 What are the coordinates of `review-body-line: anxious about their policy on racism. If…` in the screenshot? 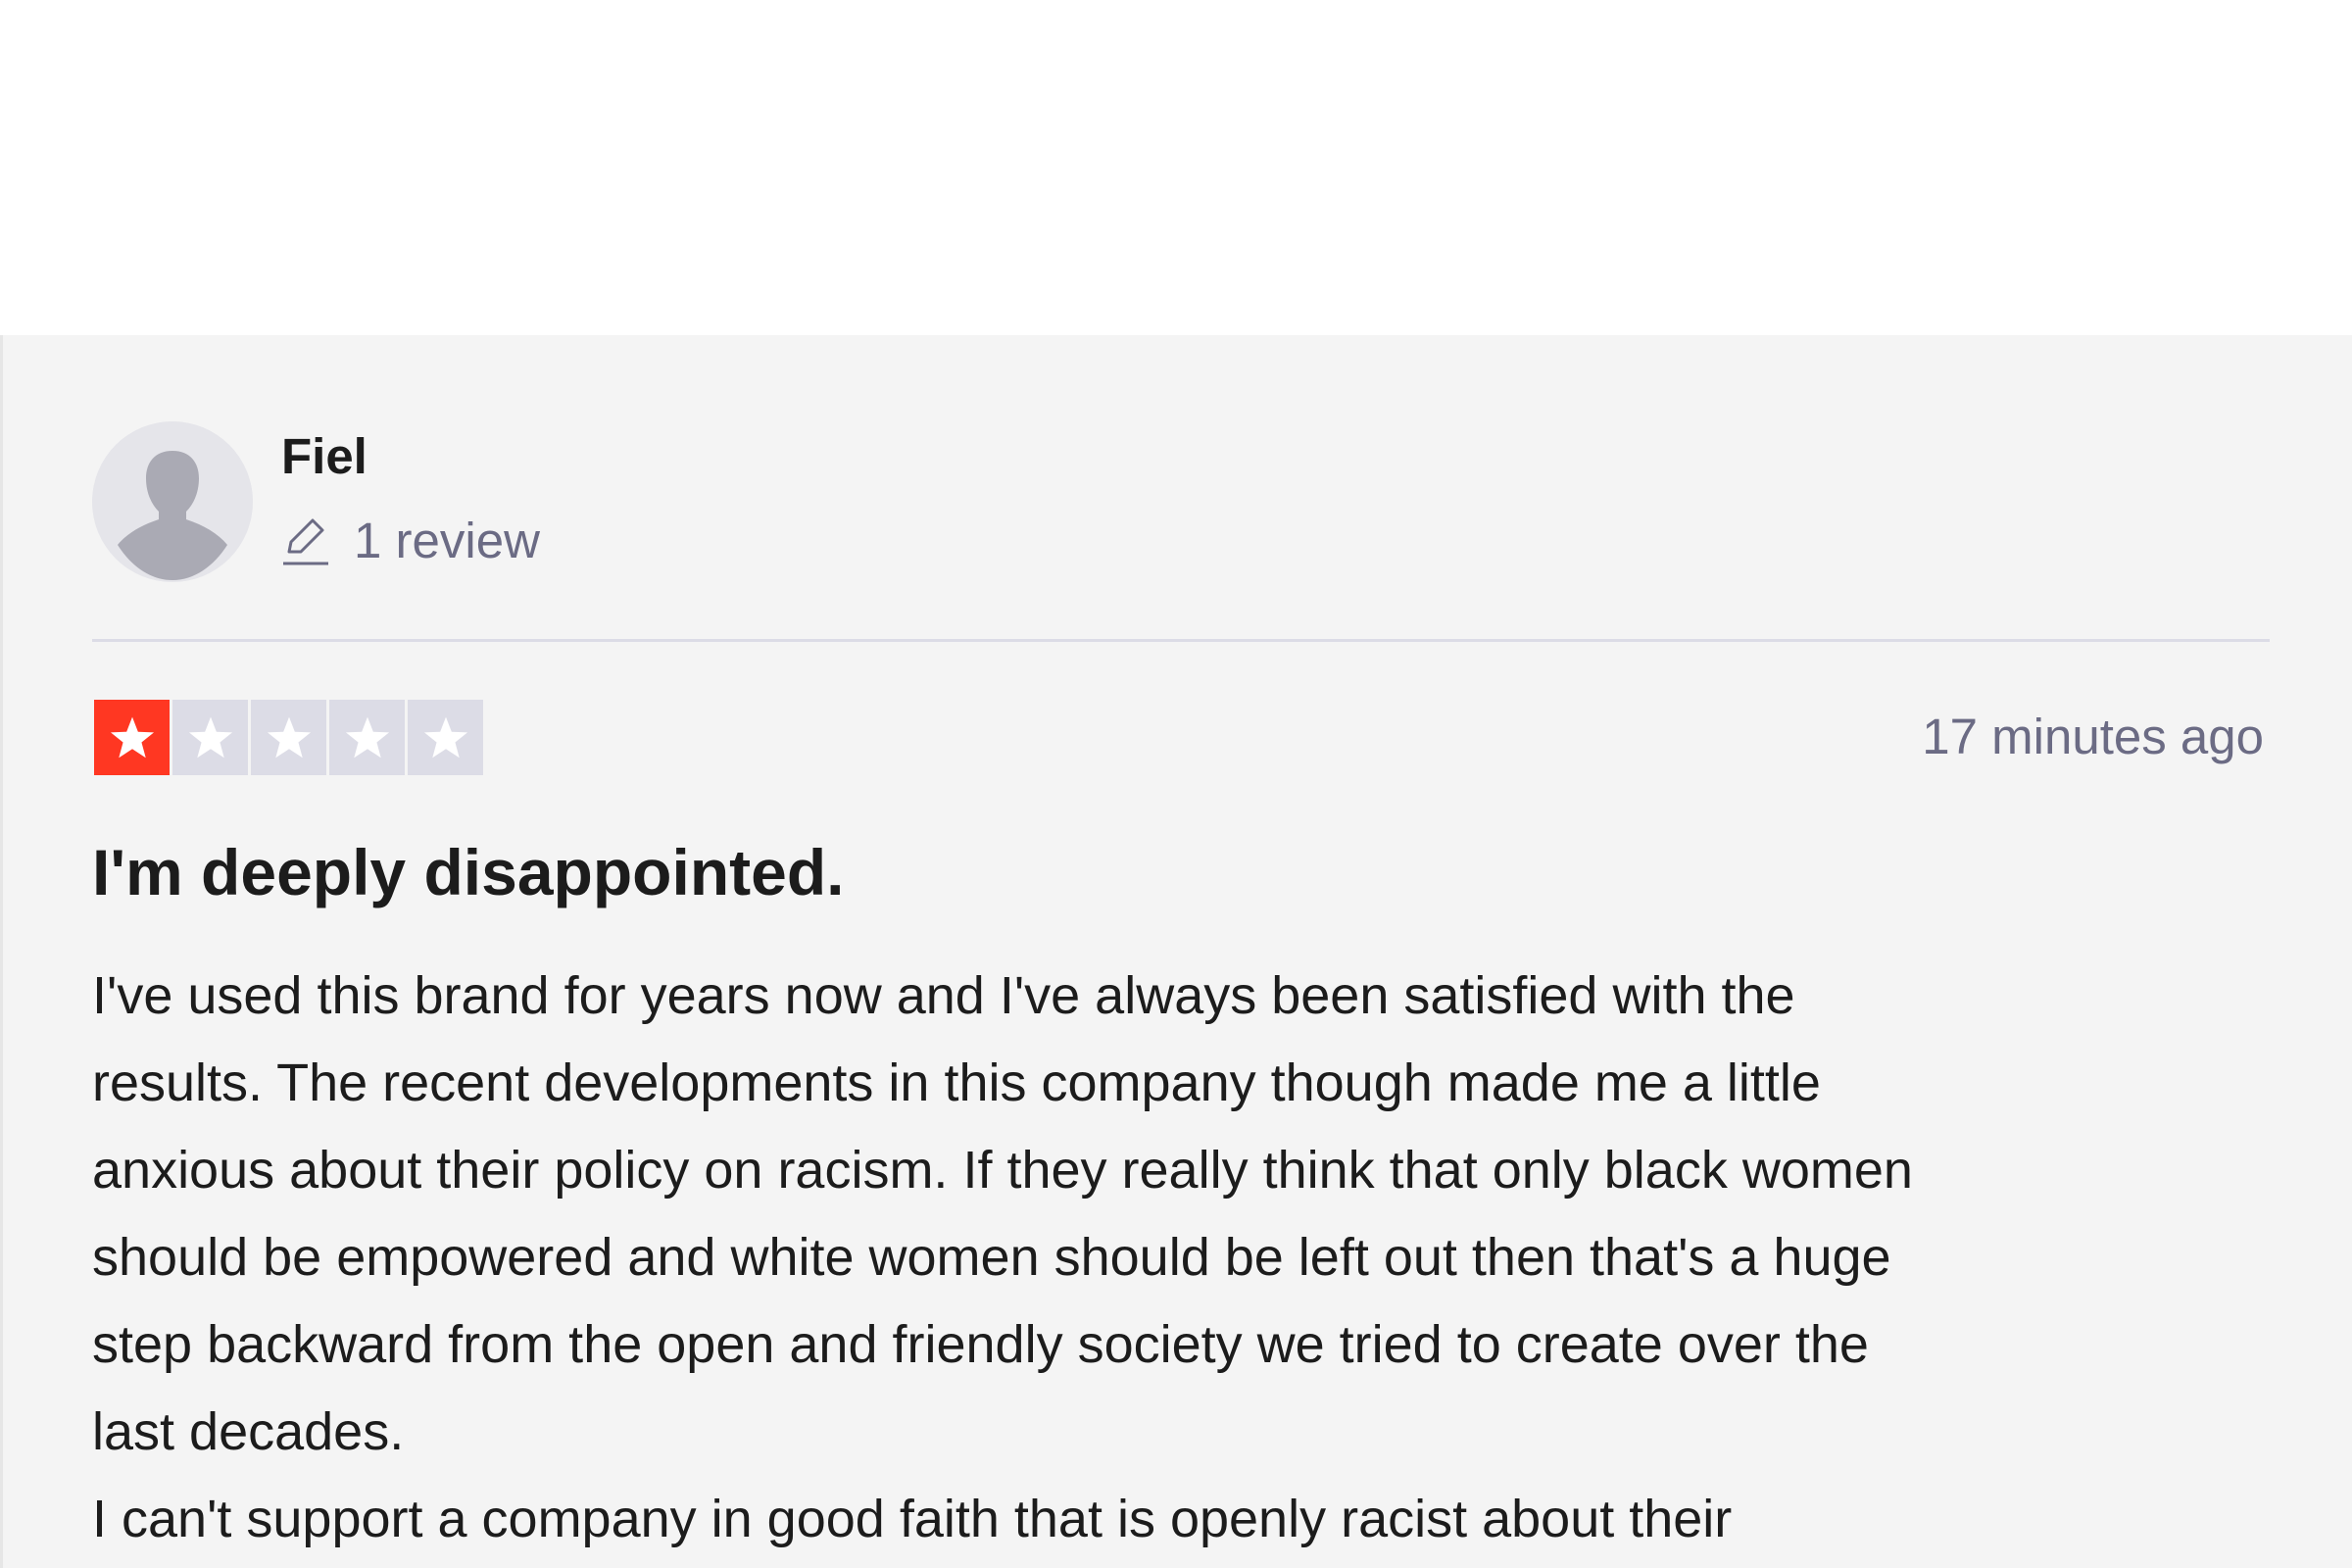 It's located at (1002, 1171).